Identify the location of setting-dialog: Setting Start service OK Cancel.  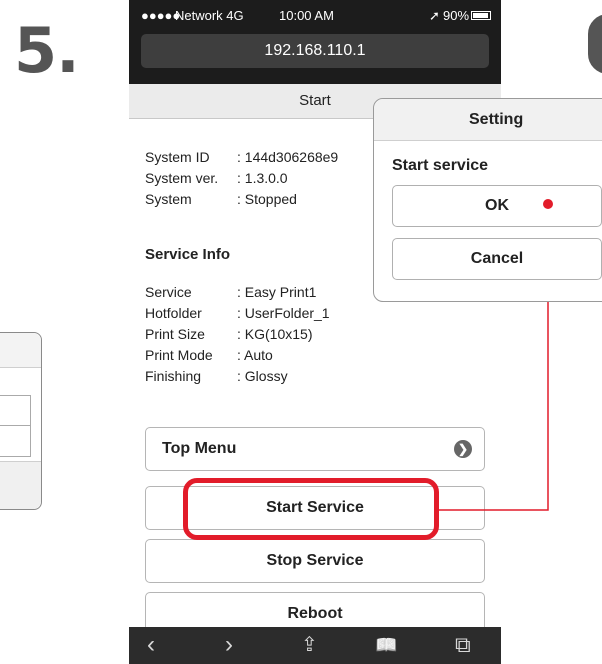
(487, 200).